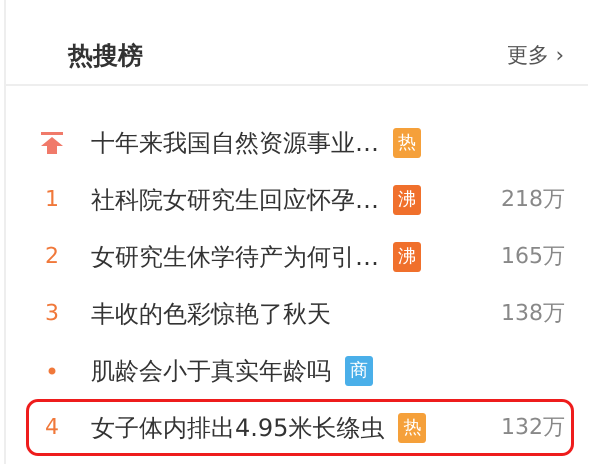 Image resolution: width=600 pixels, height=464 pixels. Describe the element at coordinates (52, 200) in the screenshot. I see `rank-number: 1` at that location.